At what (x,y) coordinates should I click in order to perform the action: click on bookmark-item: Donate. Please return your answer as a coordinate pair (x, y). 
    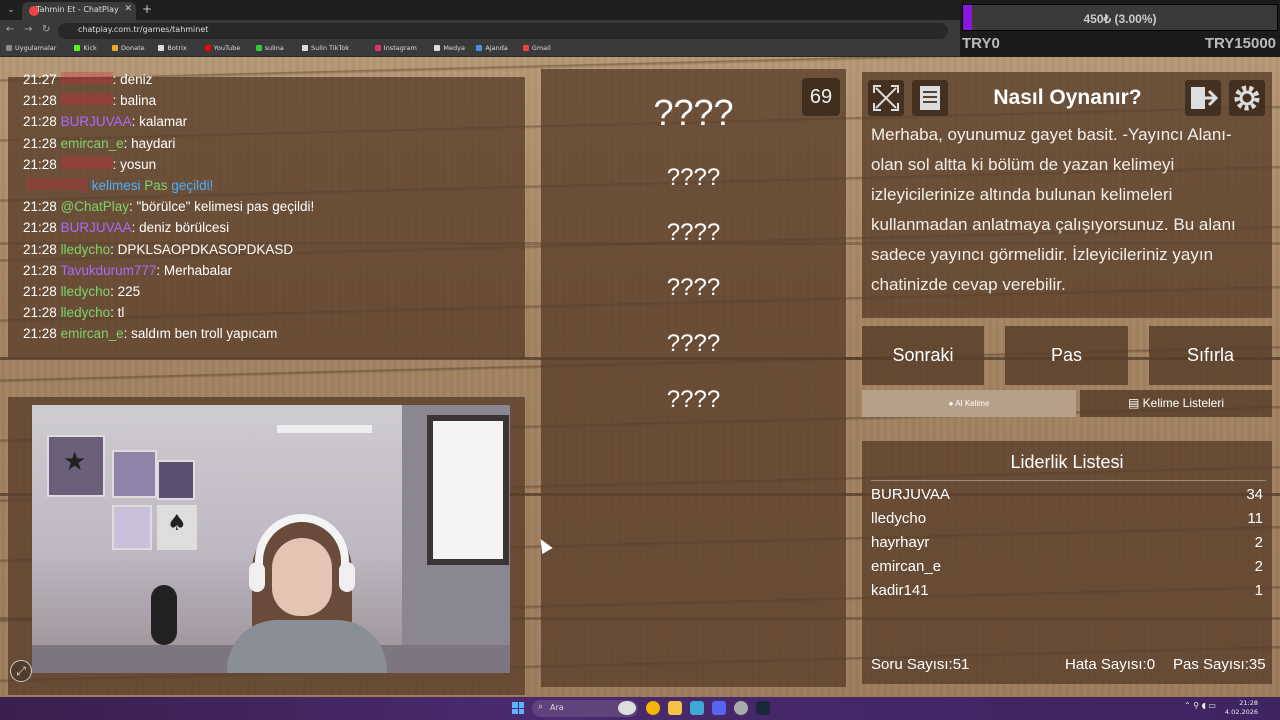
    Looking at the image, I should click on (128, 48).